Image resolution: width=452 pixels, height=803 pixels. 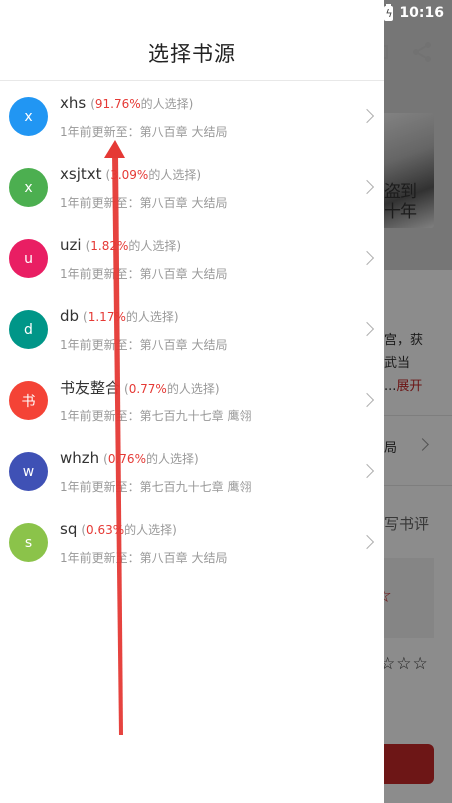 I want to click on source-item: s sq (0.63%的人选择) 1年前更新至：第八百章 大结局, so click(x=192, y=542).